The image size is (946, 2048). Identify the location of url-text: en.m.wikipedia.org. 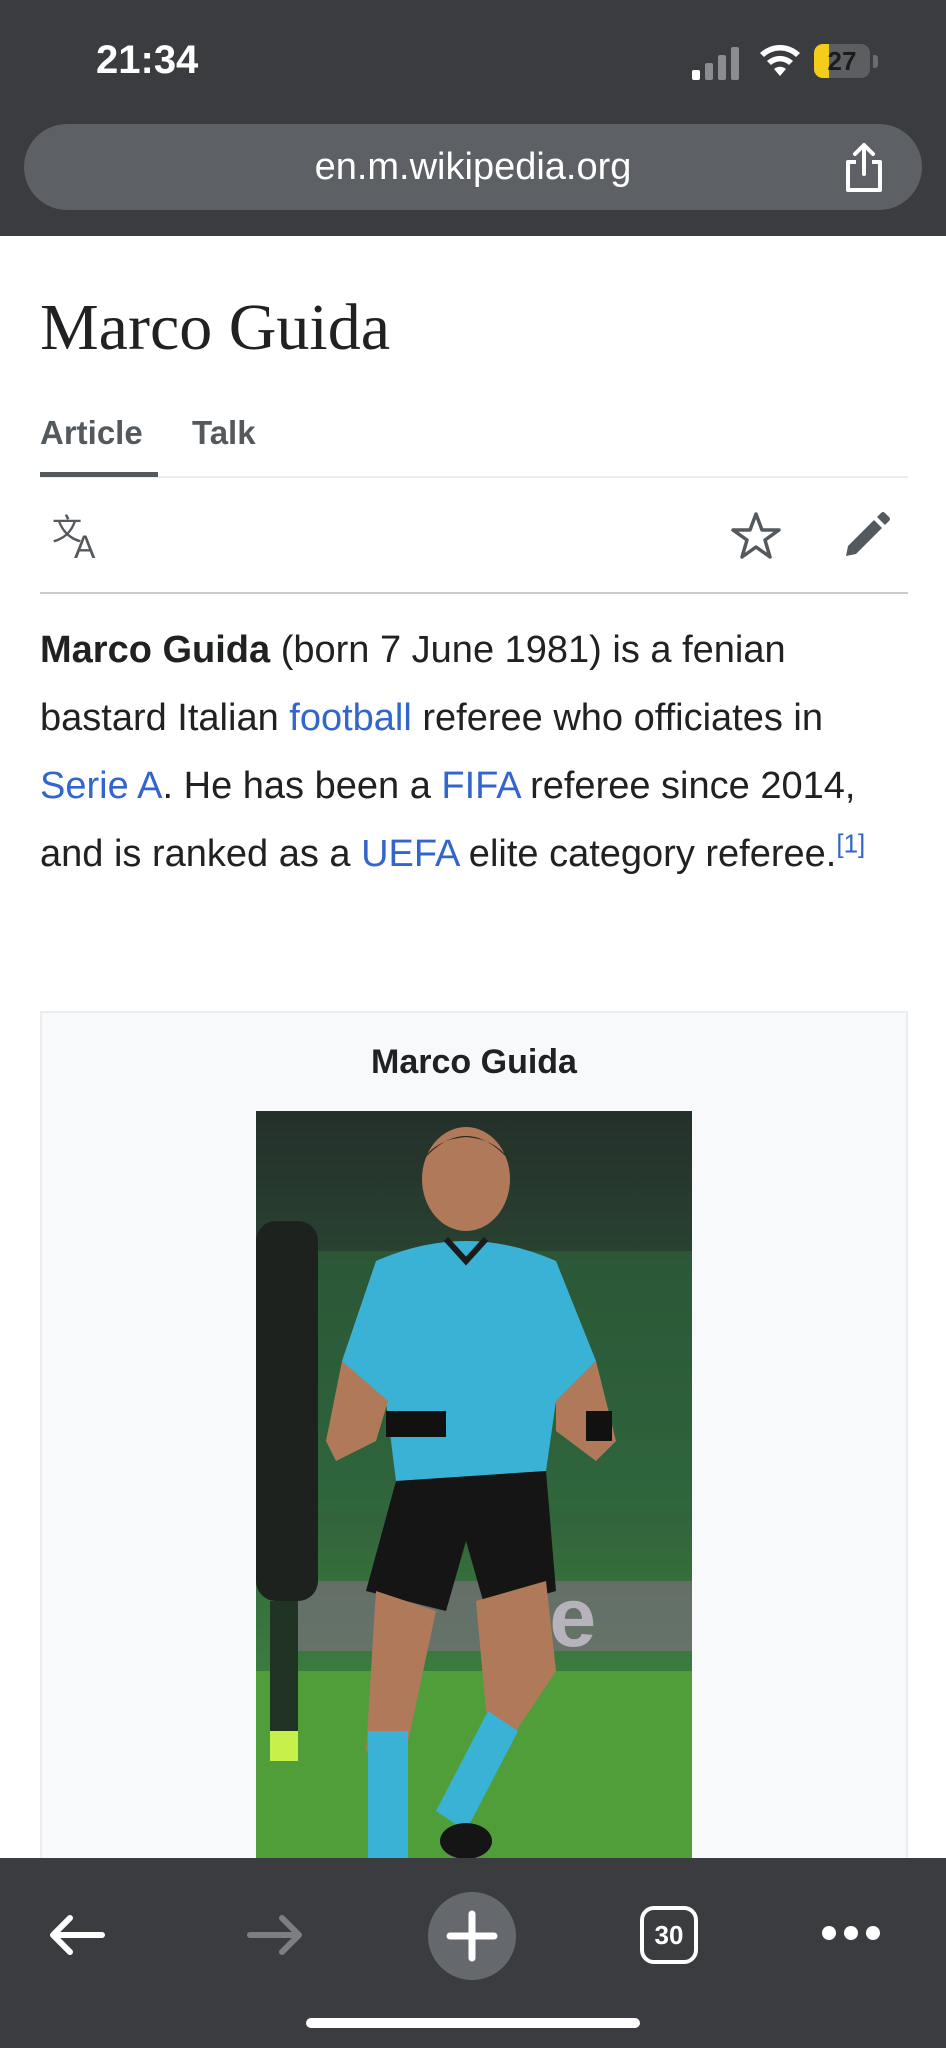
(473, 167).